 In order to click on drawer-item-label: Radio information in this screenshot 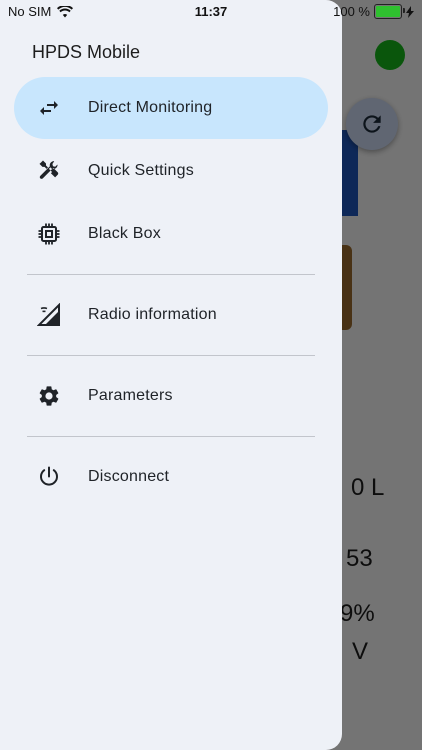, I will do `click(152, 314)`.